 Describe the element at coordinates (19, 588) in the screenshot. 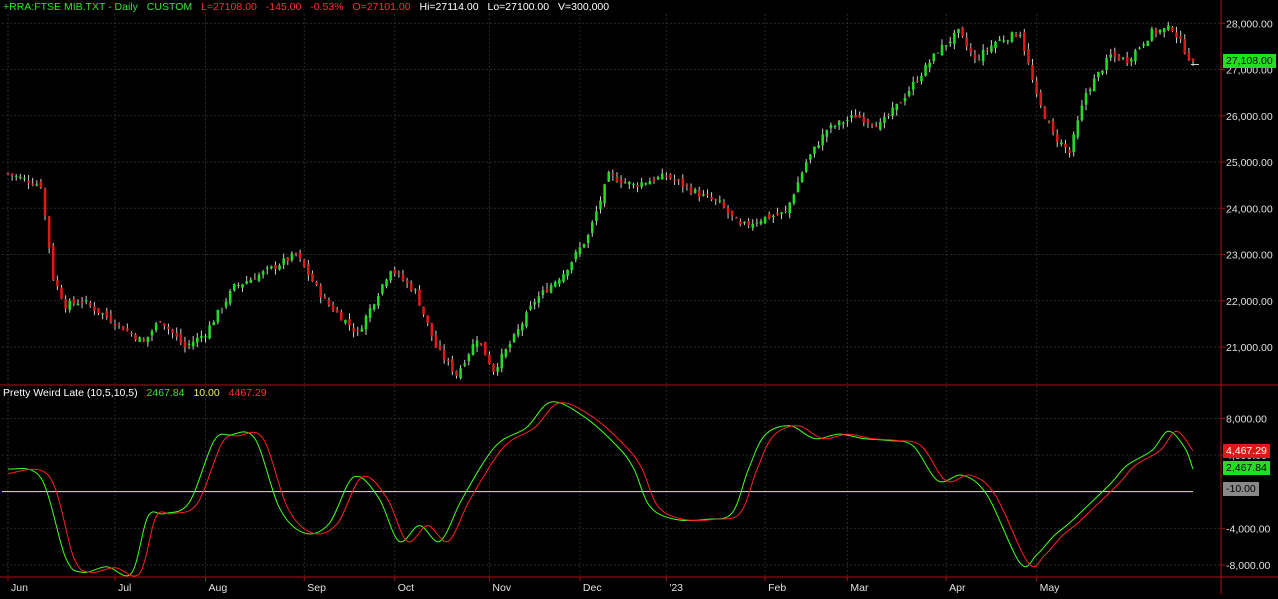

I see `time-axis-label: Jun` at that location.